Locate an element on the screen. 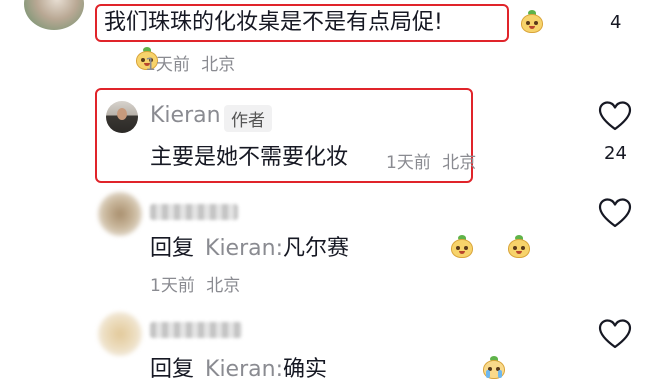 Image resolution: width=660 pixels, height=390 pixels. comment-meta: 1天前 北京 is located at coordinates (190, 62).